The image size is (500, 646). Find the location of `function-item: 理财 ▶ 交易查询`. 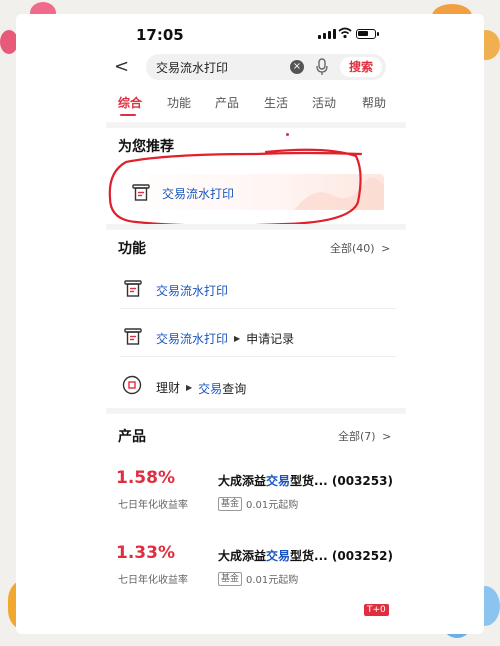

function-item: 理财 ▶ 交易查询 is located at coordinates (258, 385).